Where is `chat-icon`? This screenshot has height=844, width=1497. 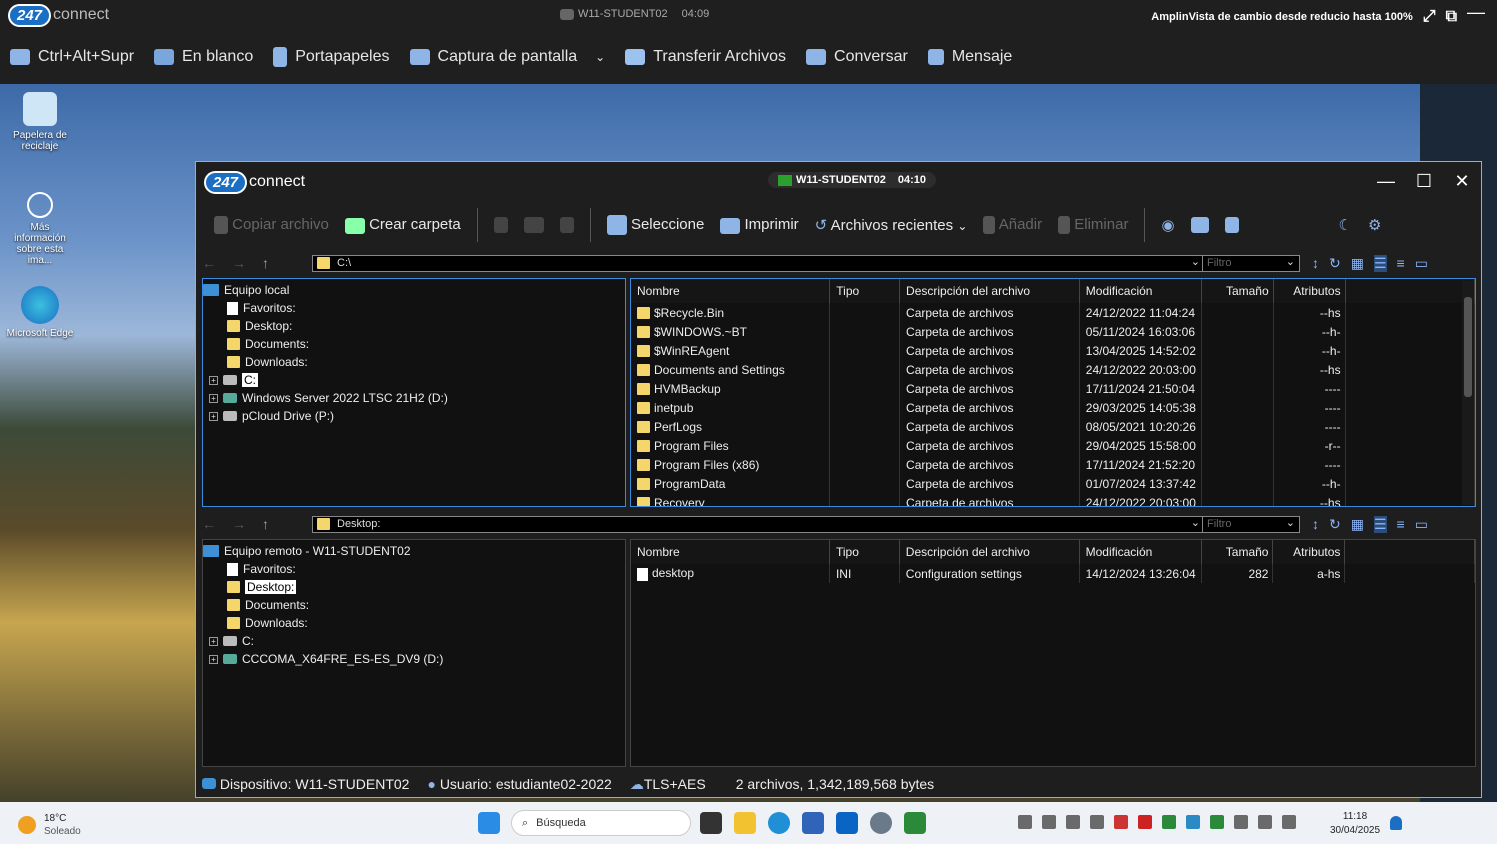 chat-icon is located at coordinates (1199, 225).